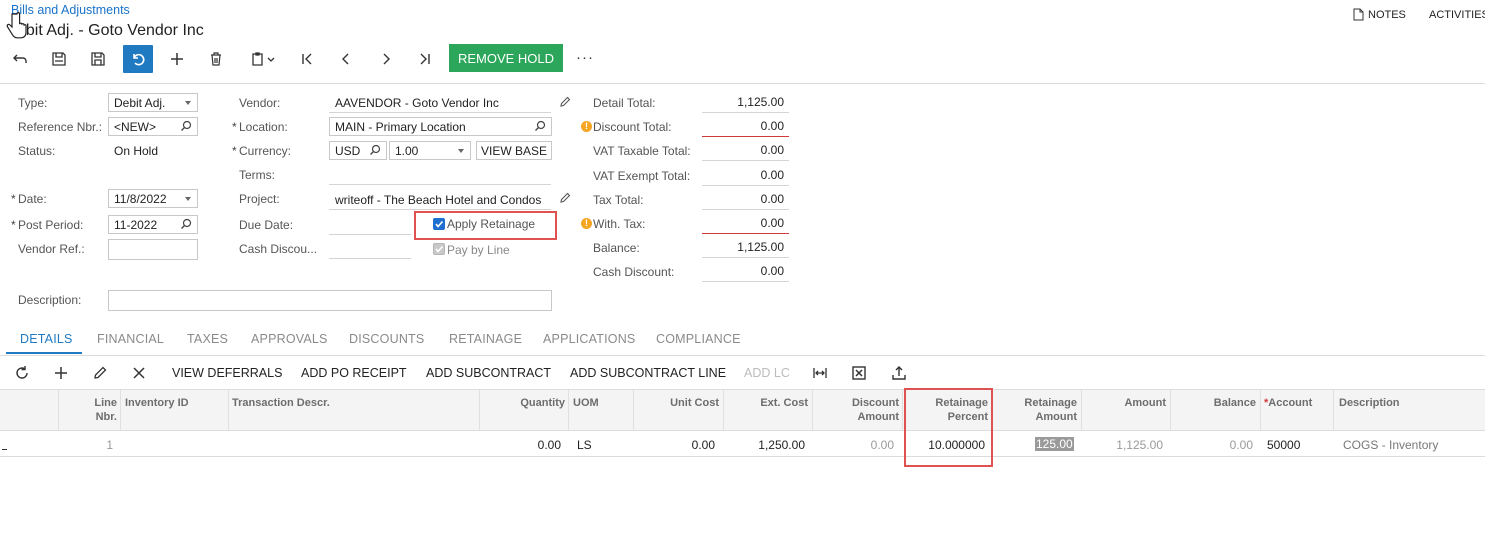 The height and width of the screenshot is (540, 1485). What do you see at coordinates (153, 224) in the screenshot?
I see `post-period-input: 11-2022` at bounding box center [153, 224].